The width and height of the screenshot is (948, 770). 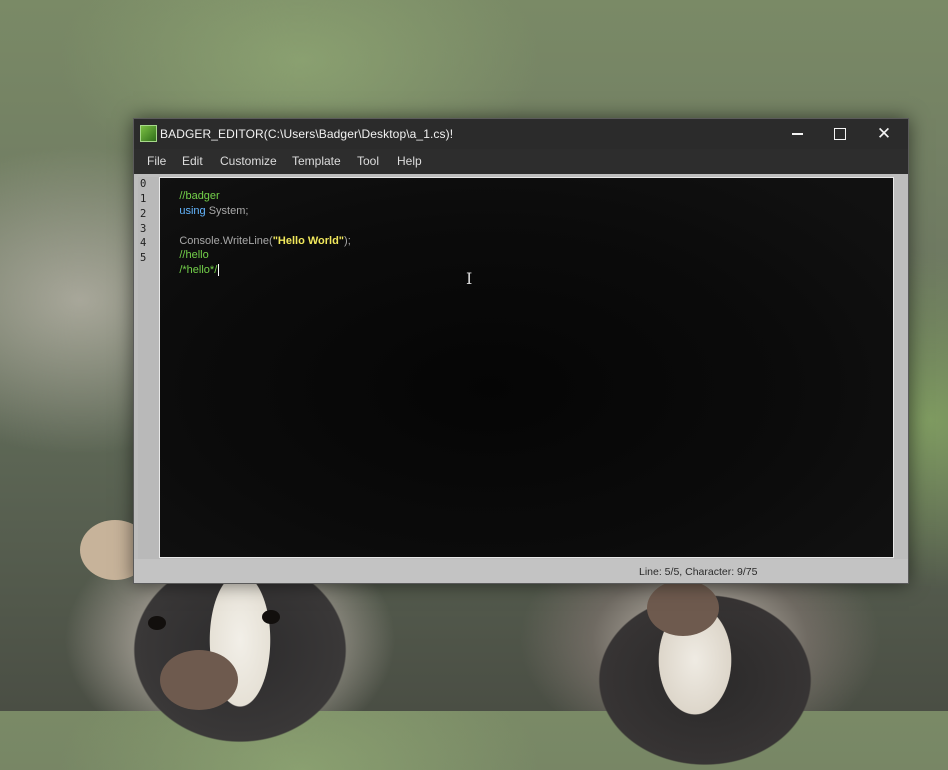 I want to click on code-comment: /*hello*/, so click(x=198, y=270).